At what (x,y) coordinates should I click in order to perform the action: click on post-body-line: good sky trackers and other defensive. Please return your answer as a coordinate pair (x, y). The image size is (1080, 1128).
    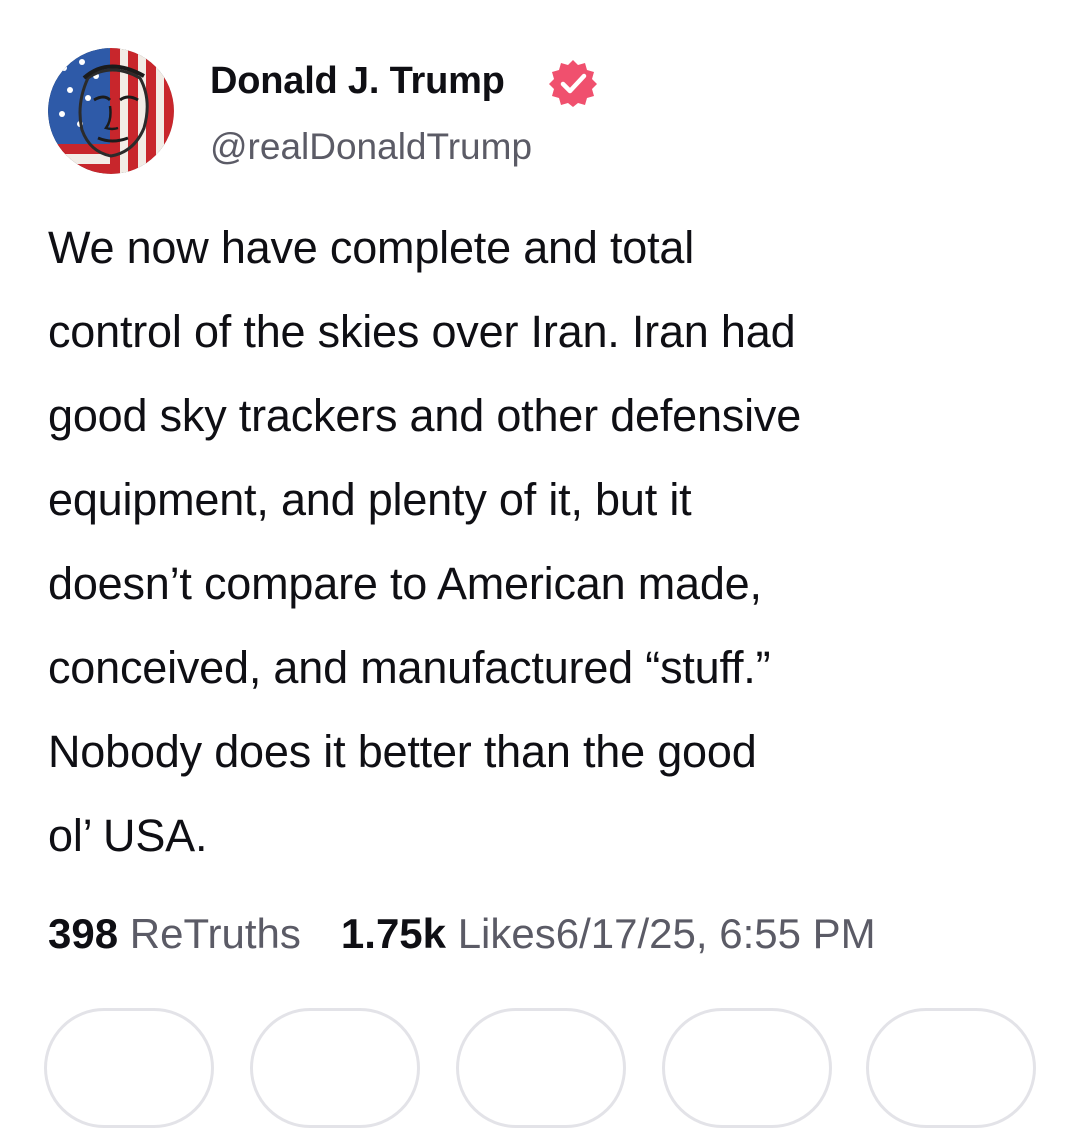
    Looking at the image, I should click on (425, 415).